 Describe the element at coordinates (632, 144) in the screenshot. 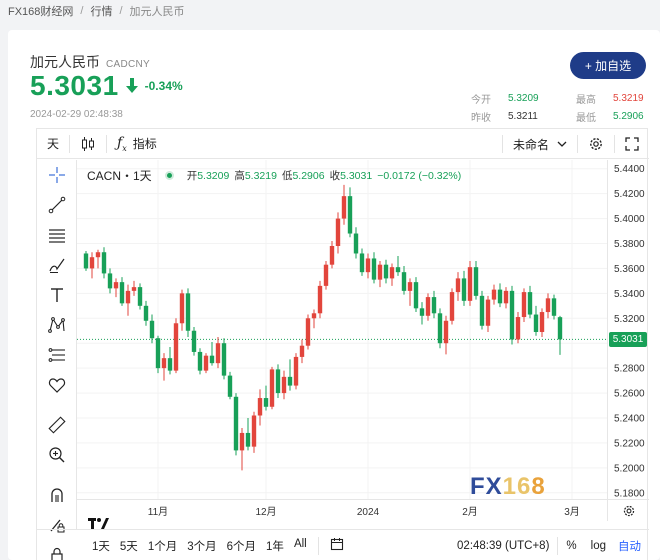

I see `fullscreen-button` at that location.